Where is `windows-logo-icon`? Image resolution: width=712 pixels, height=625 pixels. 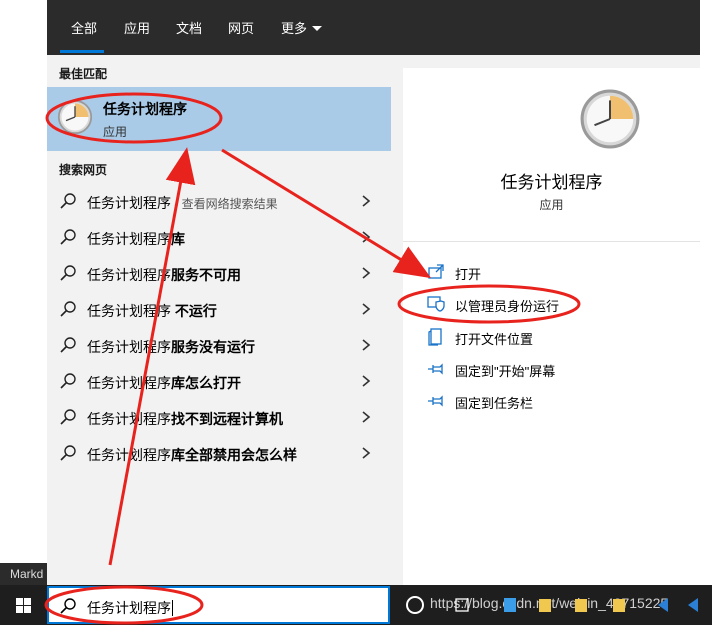
windows-logo-icon is located at coordinates (23, 605).